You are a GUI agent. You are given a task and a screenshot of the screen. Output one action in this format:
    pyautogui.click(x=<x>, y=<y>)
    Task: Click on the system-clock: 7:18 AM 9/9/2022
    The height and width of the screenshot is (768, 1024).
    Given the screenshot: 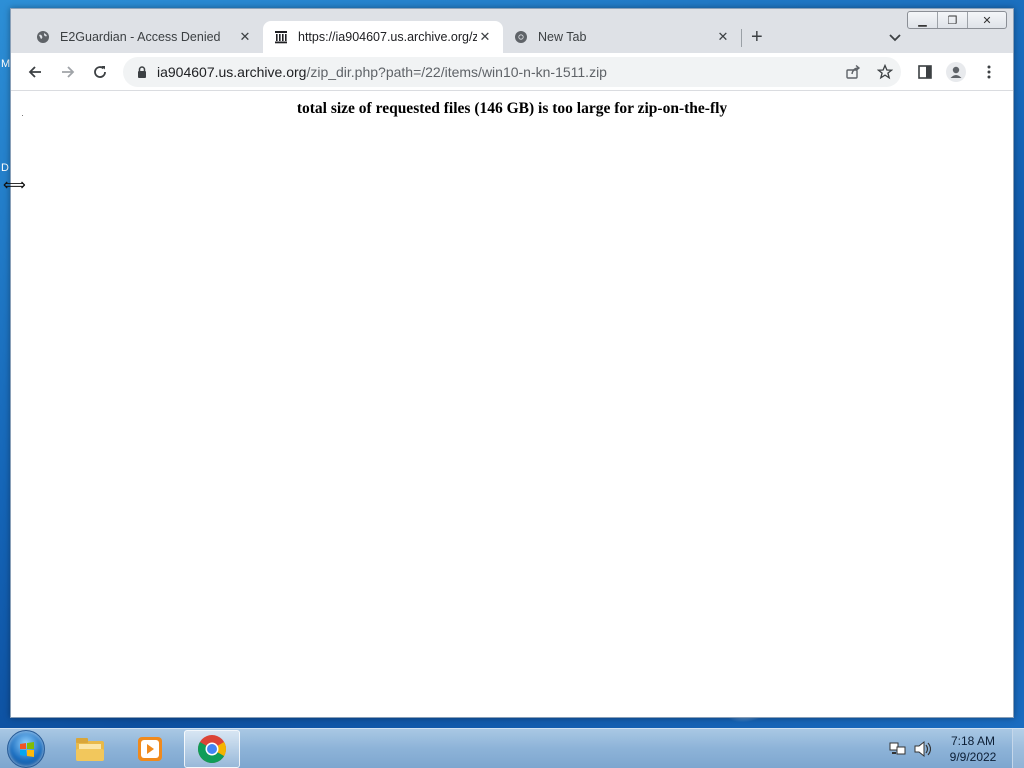 What is the action you would take?
    pyautogui.click(x=973, y=749)
    